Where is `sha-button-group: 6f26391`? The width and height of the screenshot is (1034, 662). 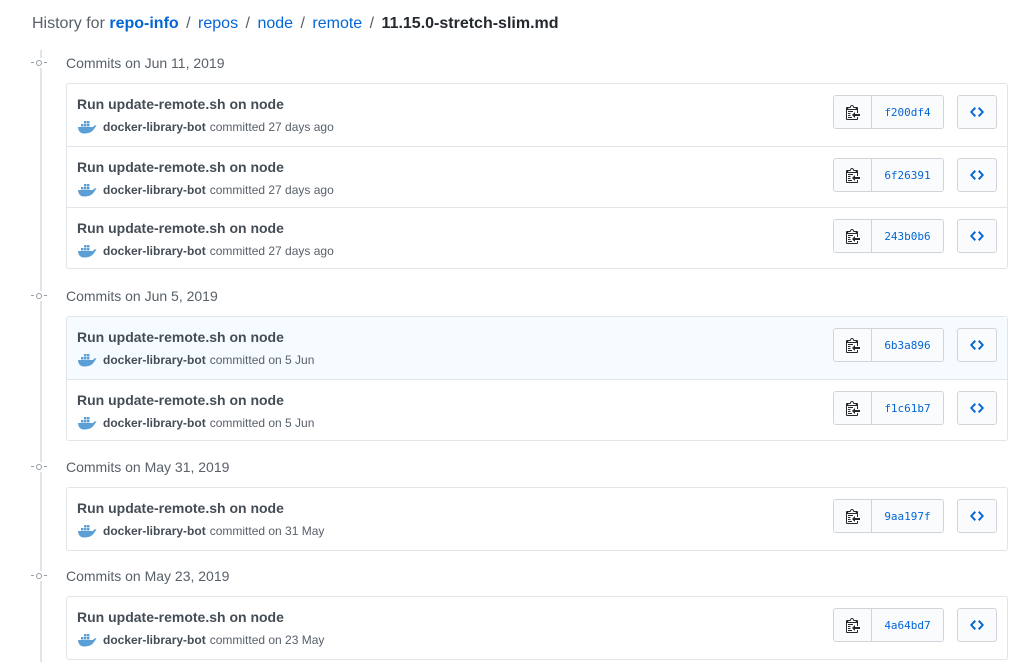
sha-button-group: 6f26391 is located at coordinates (888, 175).